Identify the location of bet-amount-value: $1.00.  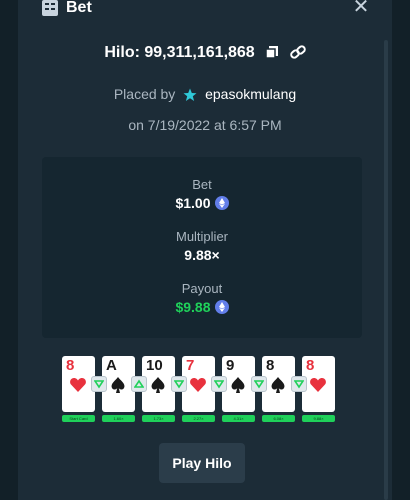
(193, 203).